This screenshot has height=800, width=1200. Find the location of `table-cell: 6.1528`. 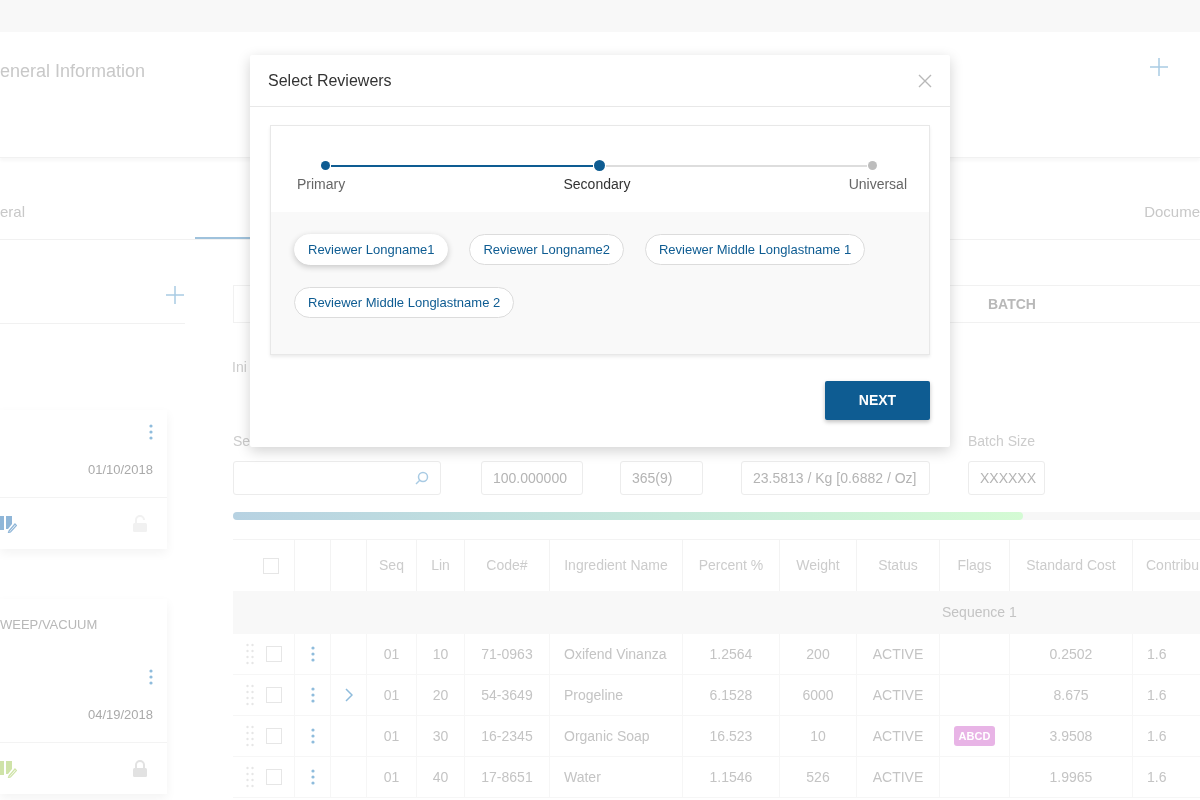

table-cell: 6.1528 is located at coordinates (731, 695).